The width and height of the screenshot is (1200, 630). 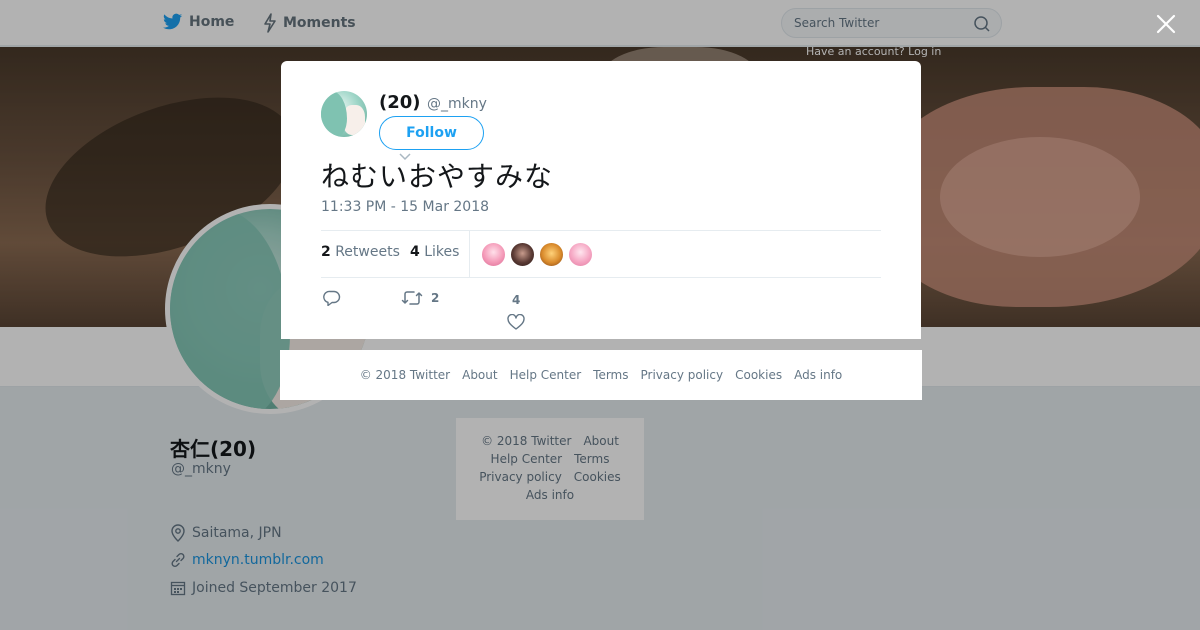 What do you see at coordinates (412, 298) in the screenshot?
I see `retweet-icon` at bounding box center [412, 298].